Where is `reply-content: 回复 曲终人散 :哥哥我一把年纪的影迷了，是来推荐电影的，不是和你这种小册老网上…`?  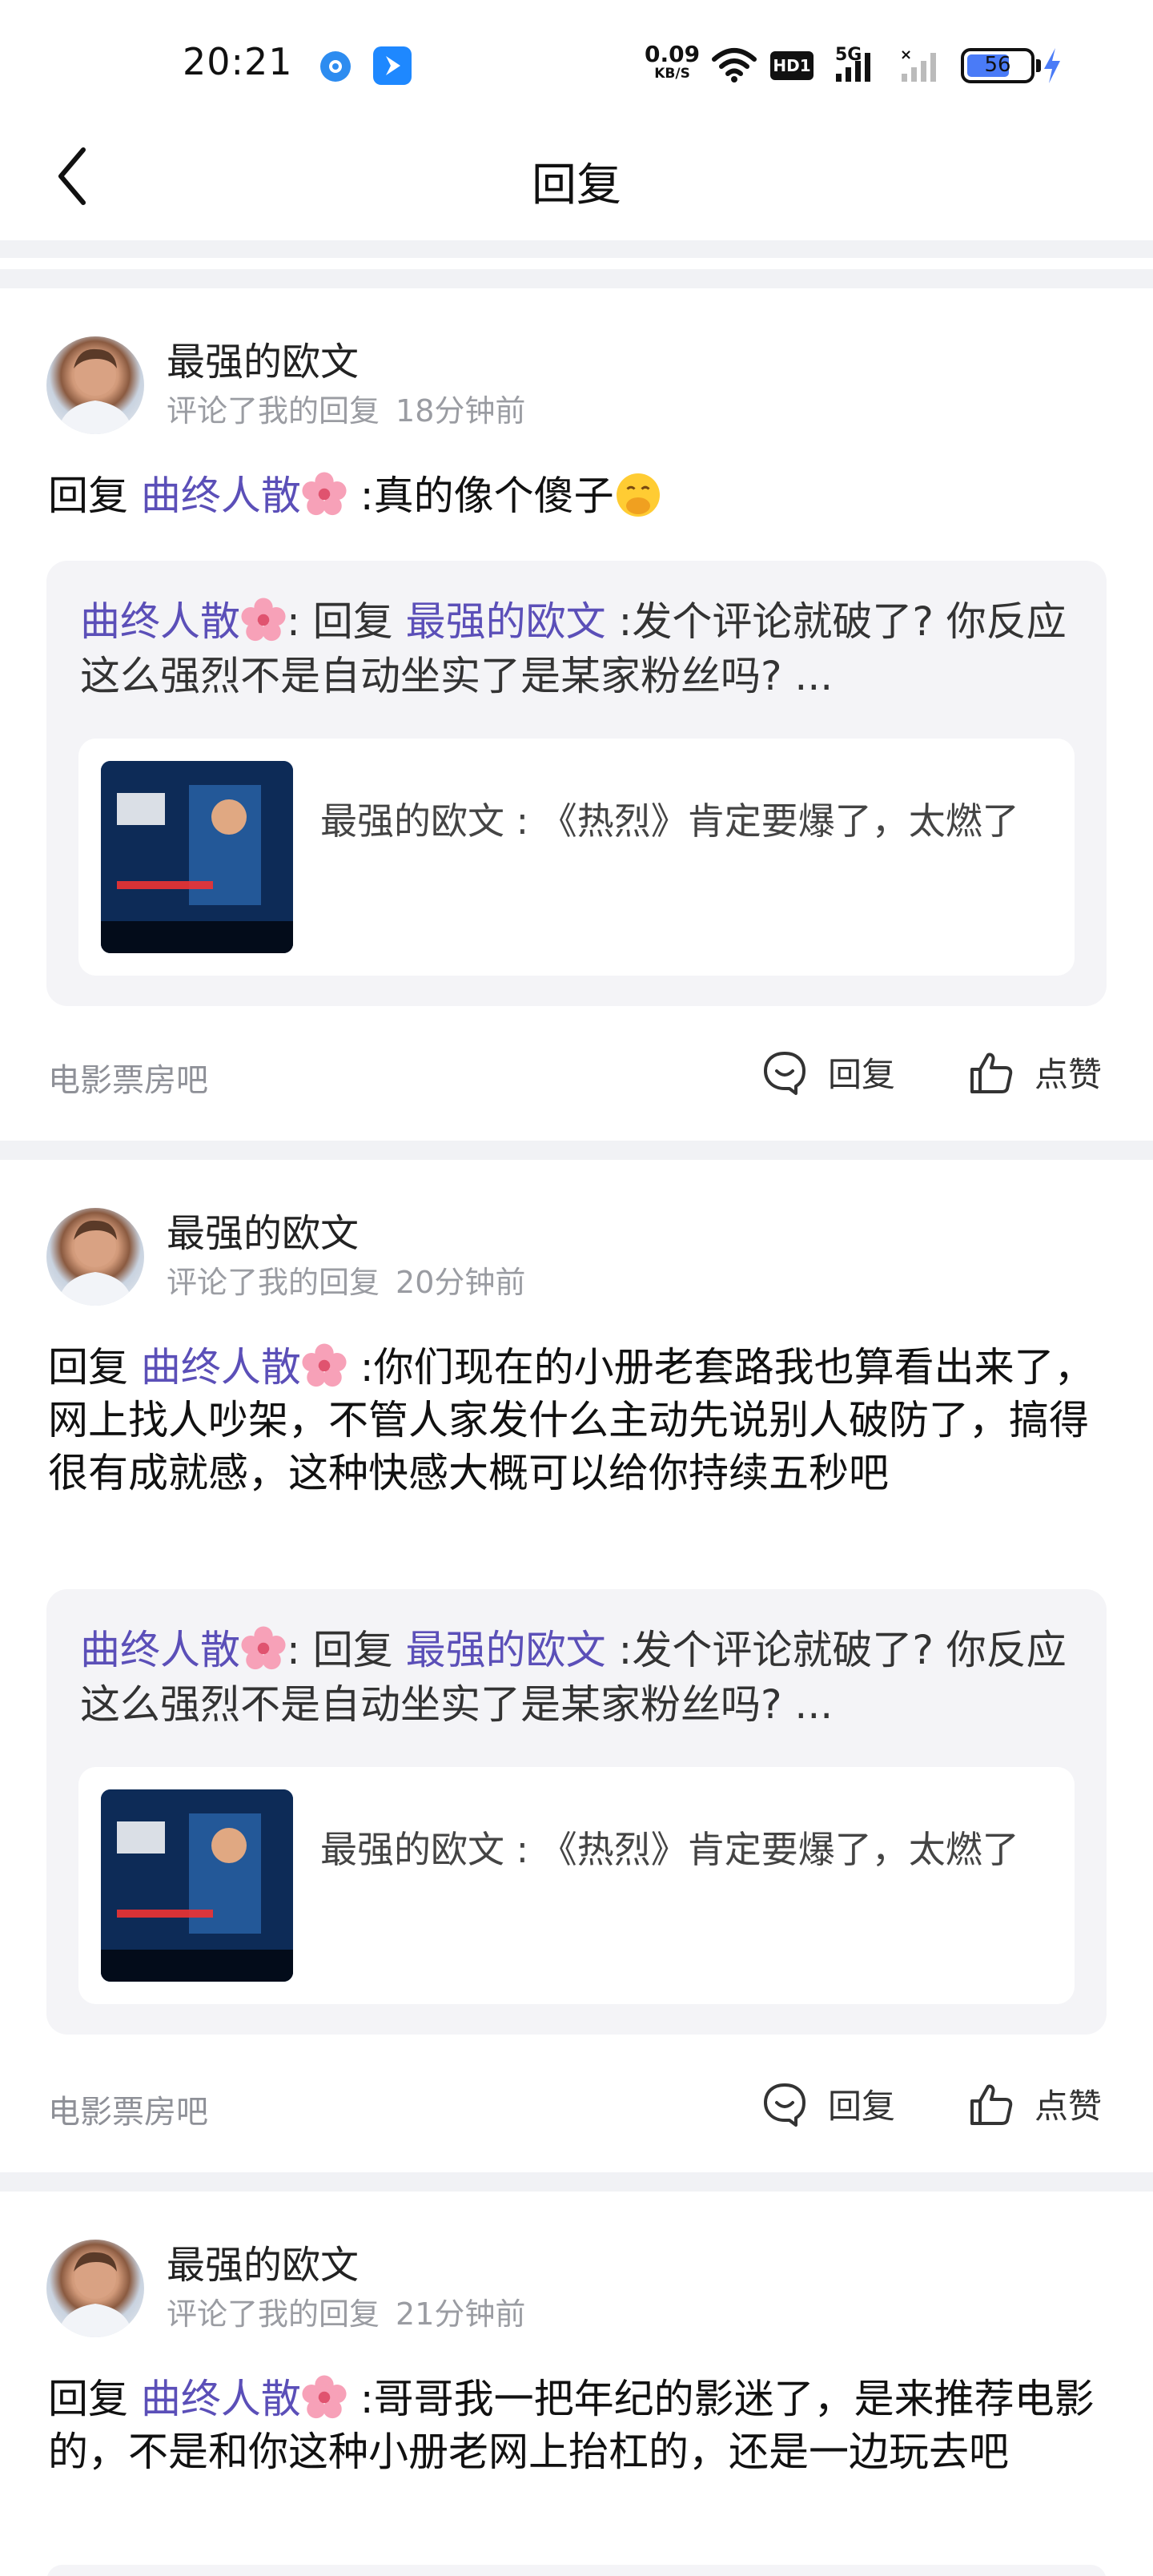
reply-content: 回复 曲终人散 :哥哥我一把年纪的影迷了，是来推荐电影的，不是和你这种小册老网上… is located at coordinates (571, 2425).